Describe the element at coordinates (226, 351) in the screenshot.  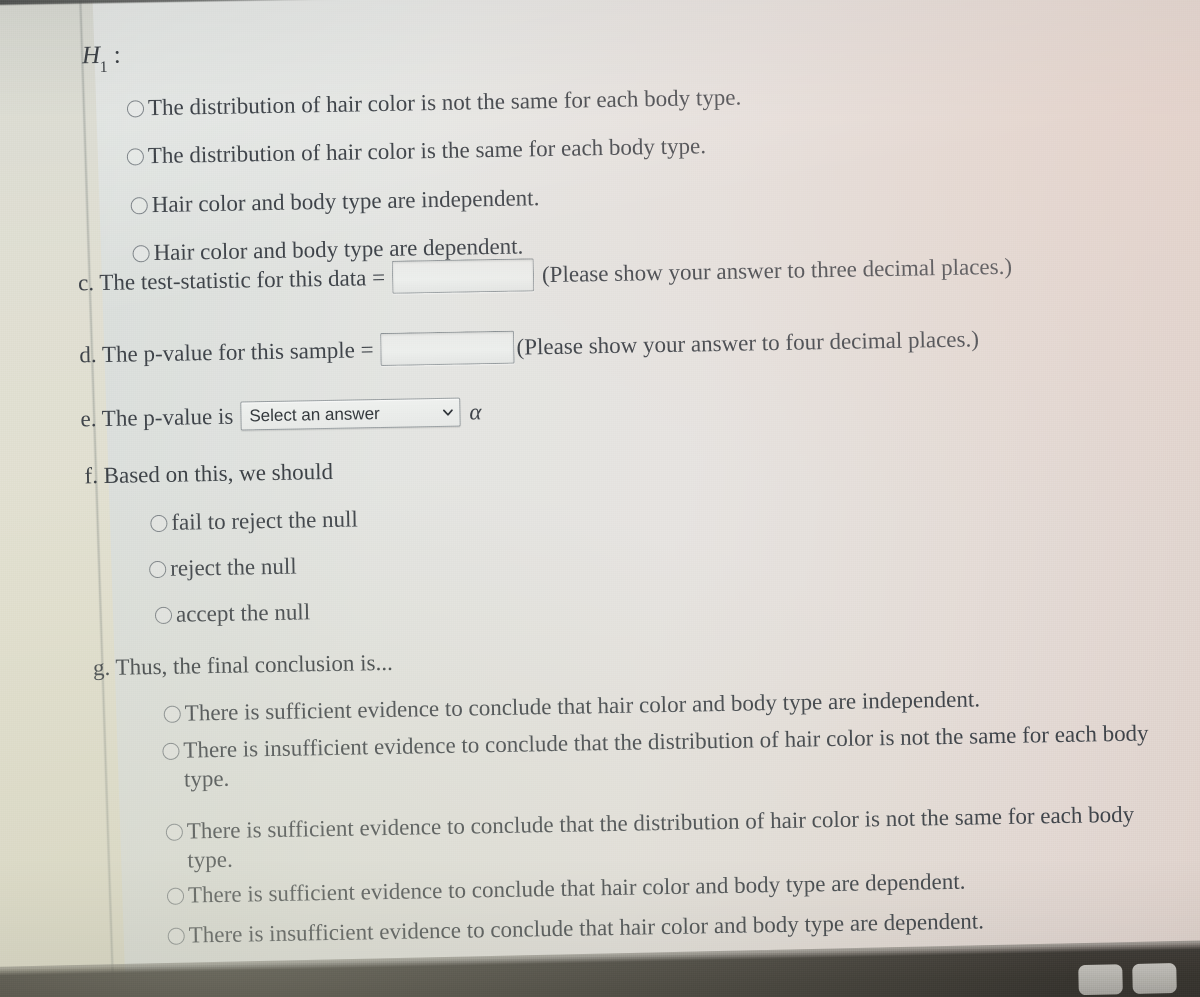
I see `part-d-label: d. The p-value for this sample =` at that location.